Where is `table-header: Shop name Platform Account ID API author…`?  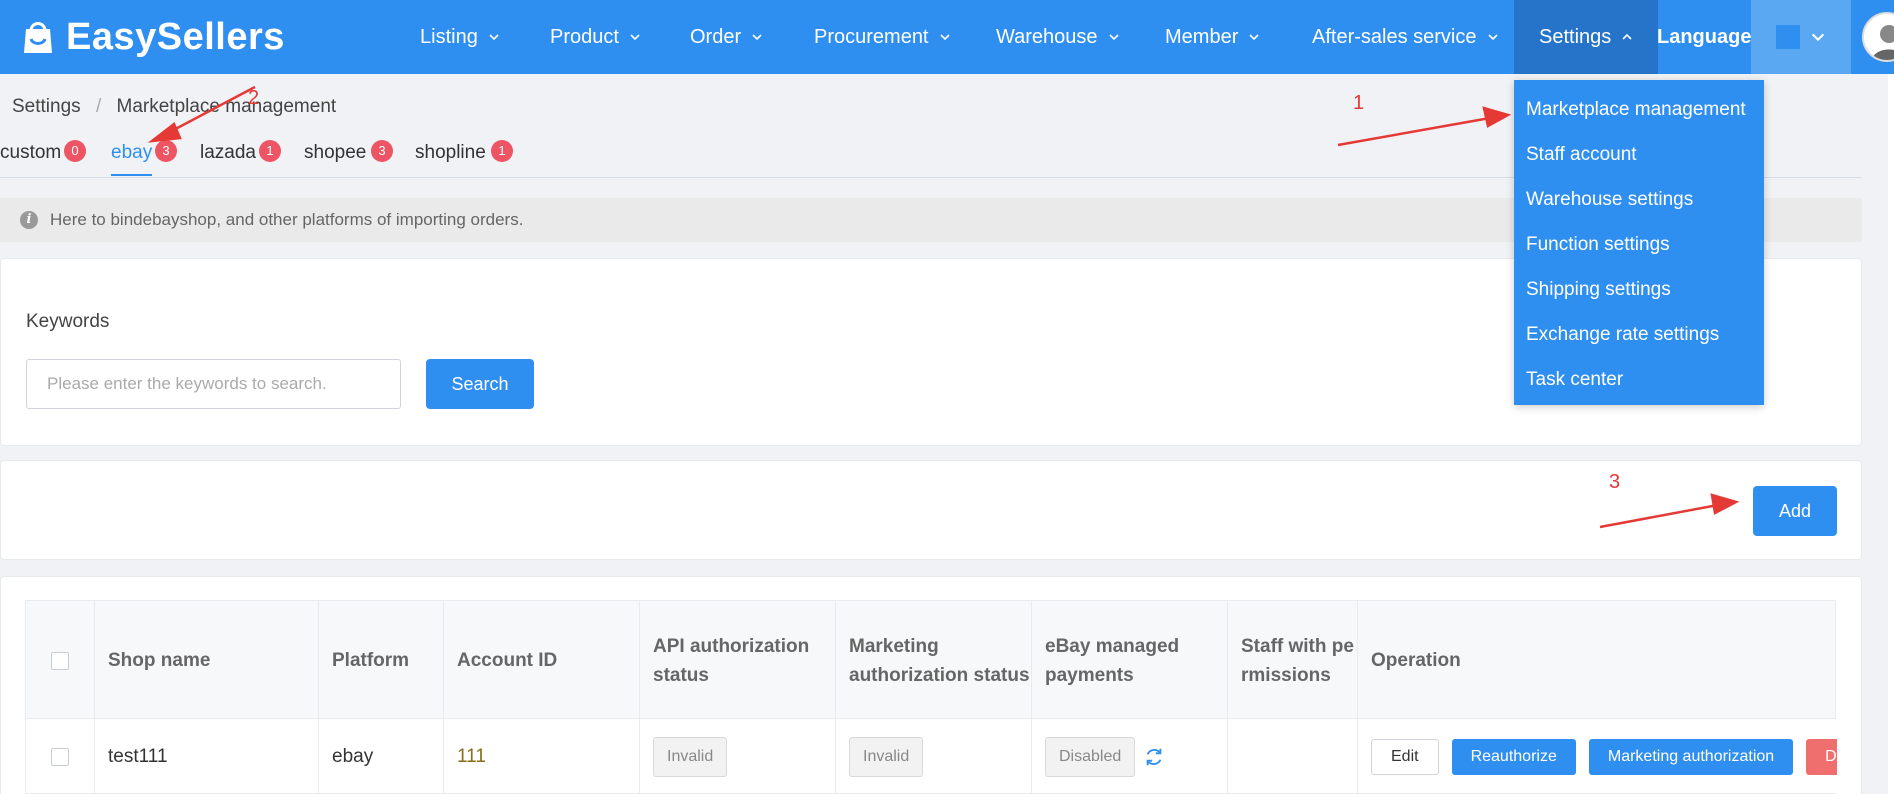
table-header: Shop name Platform Account ID API author… is located at coordinates (930, 660).